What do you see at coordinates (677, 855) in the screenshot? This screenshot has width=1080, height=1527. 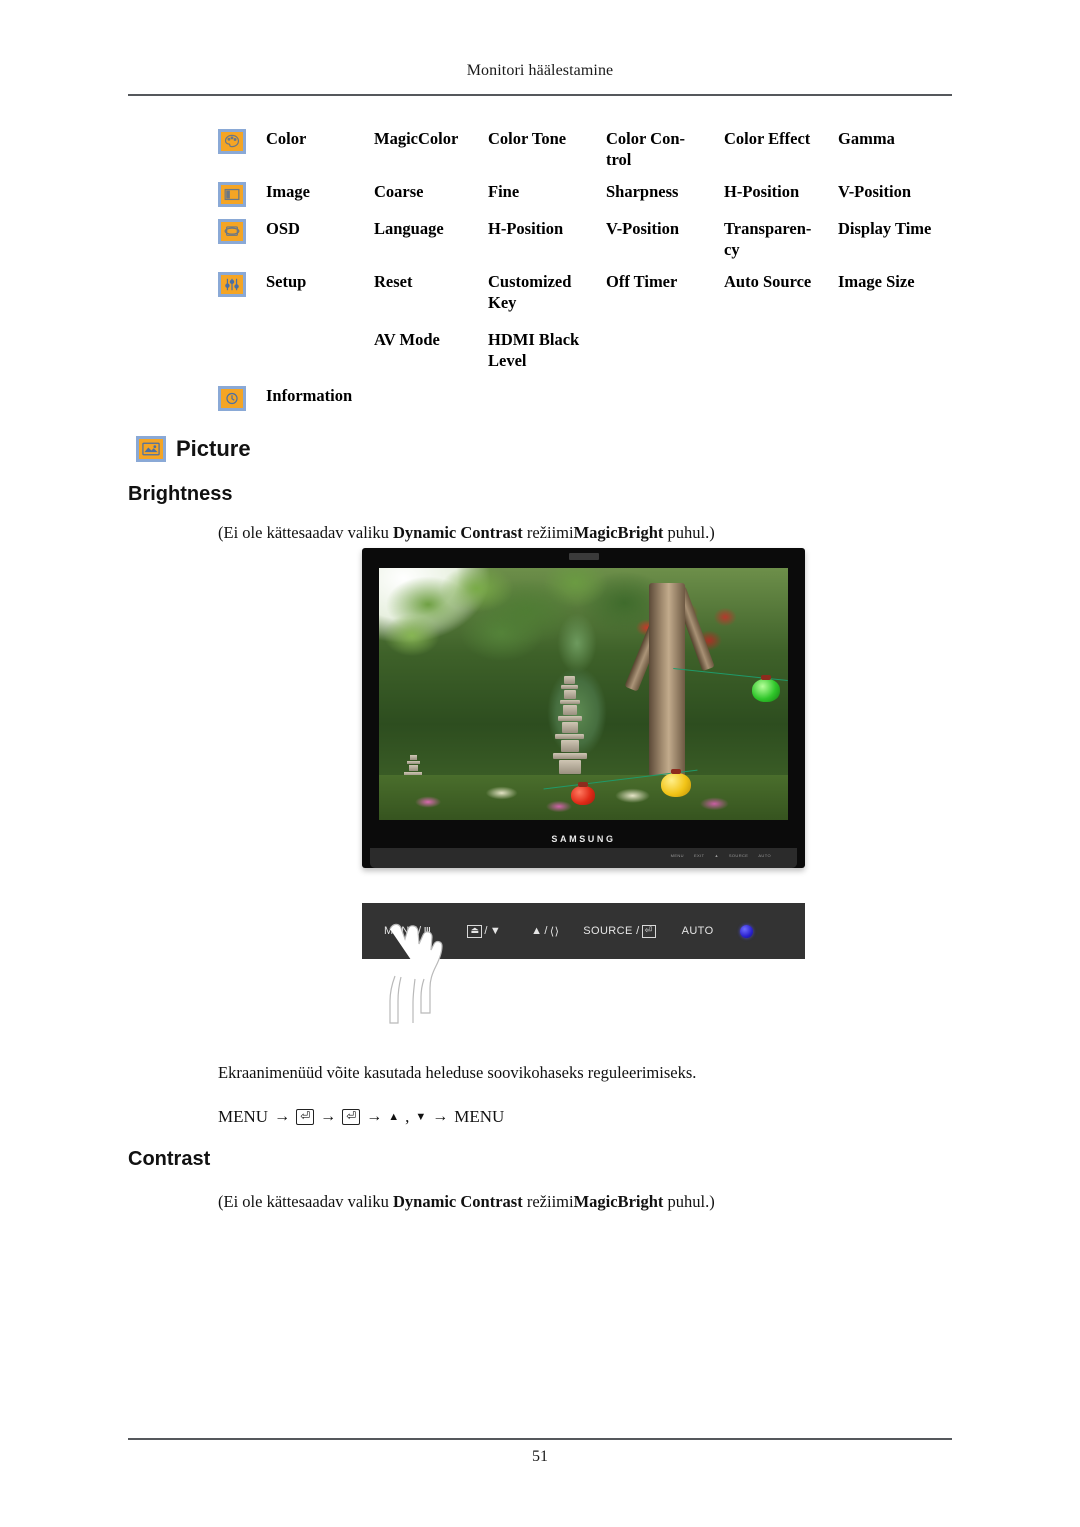 I see `base-label: MENU` at bounding box center [677, 855].